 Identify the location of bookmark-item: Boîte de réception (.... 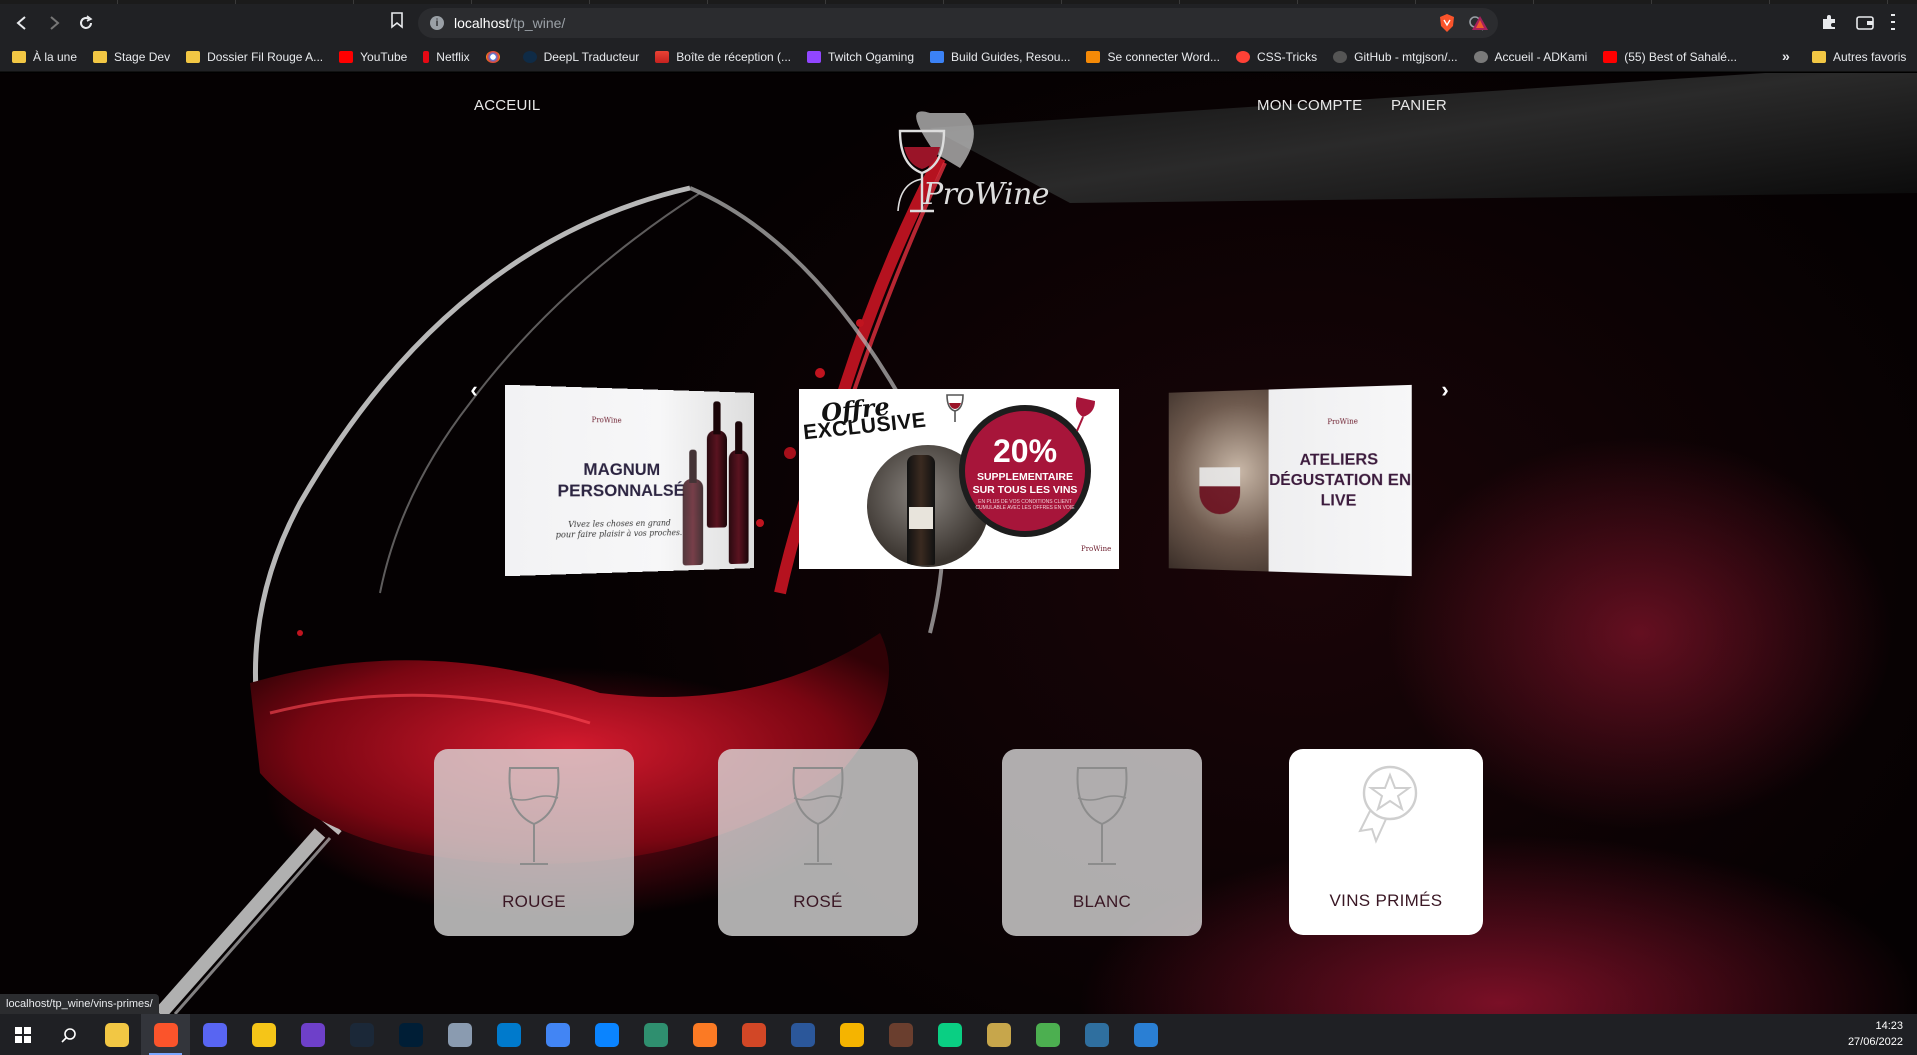
(723, 57).